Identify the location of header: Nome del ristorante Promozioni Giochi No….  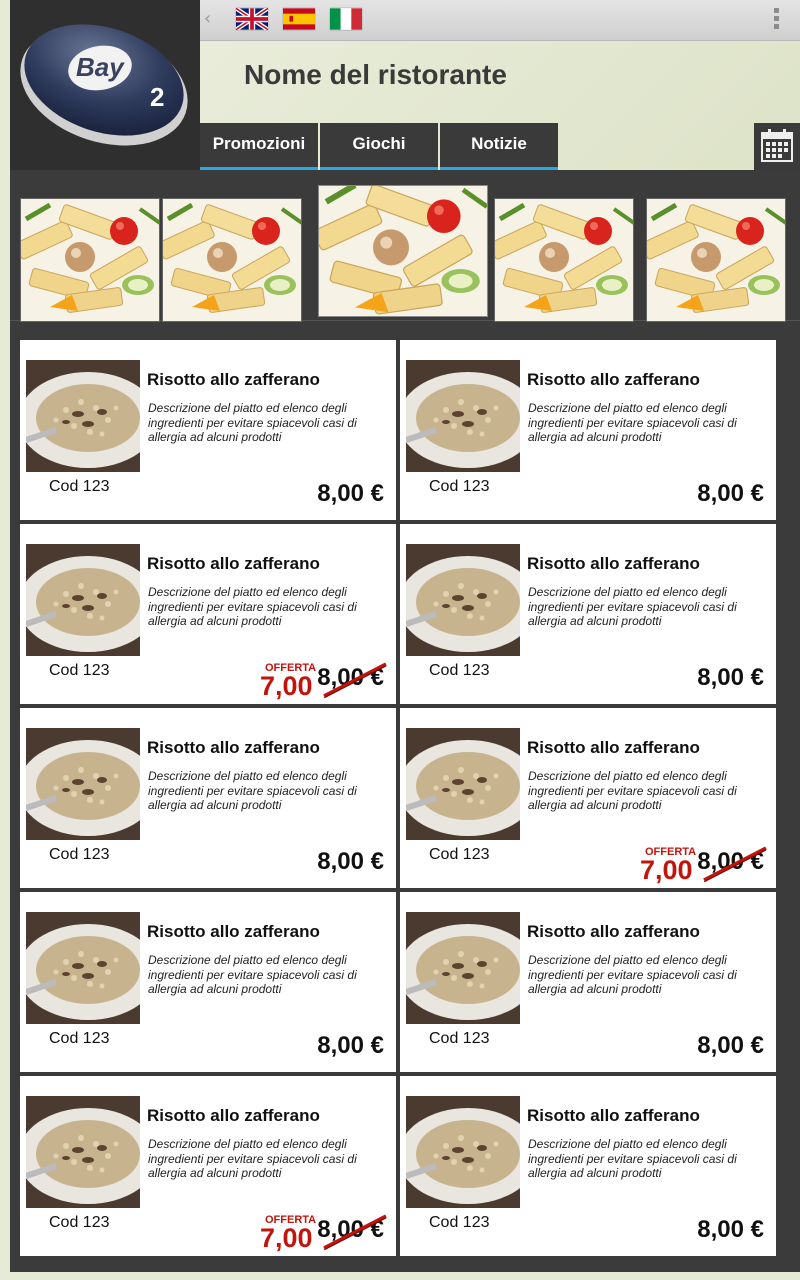
(500, 106).